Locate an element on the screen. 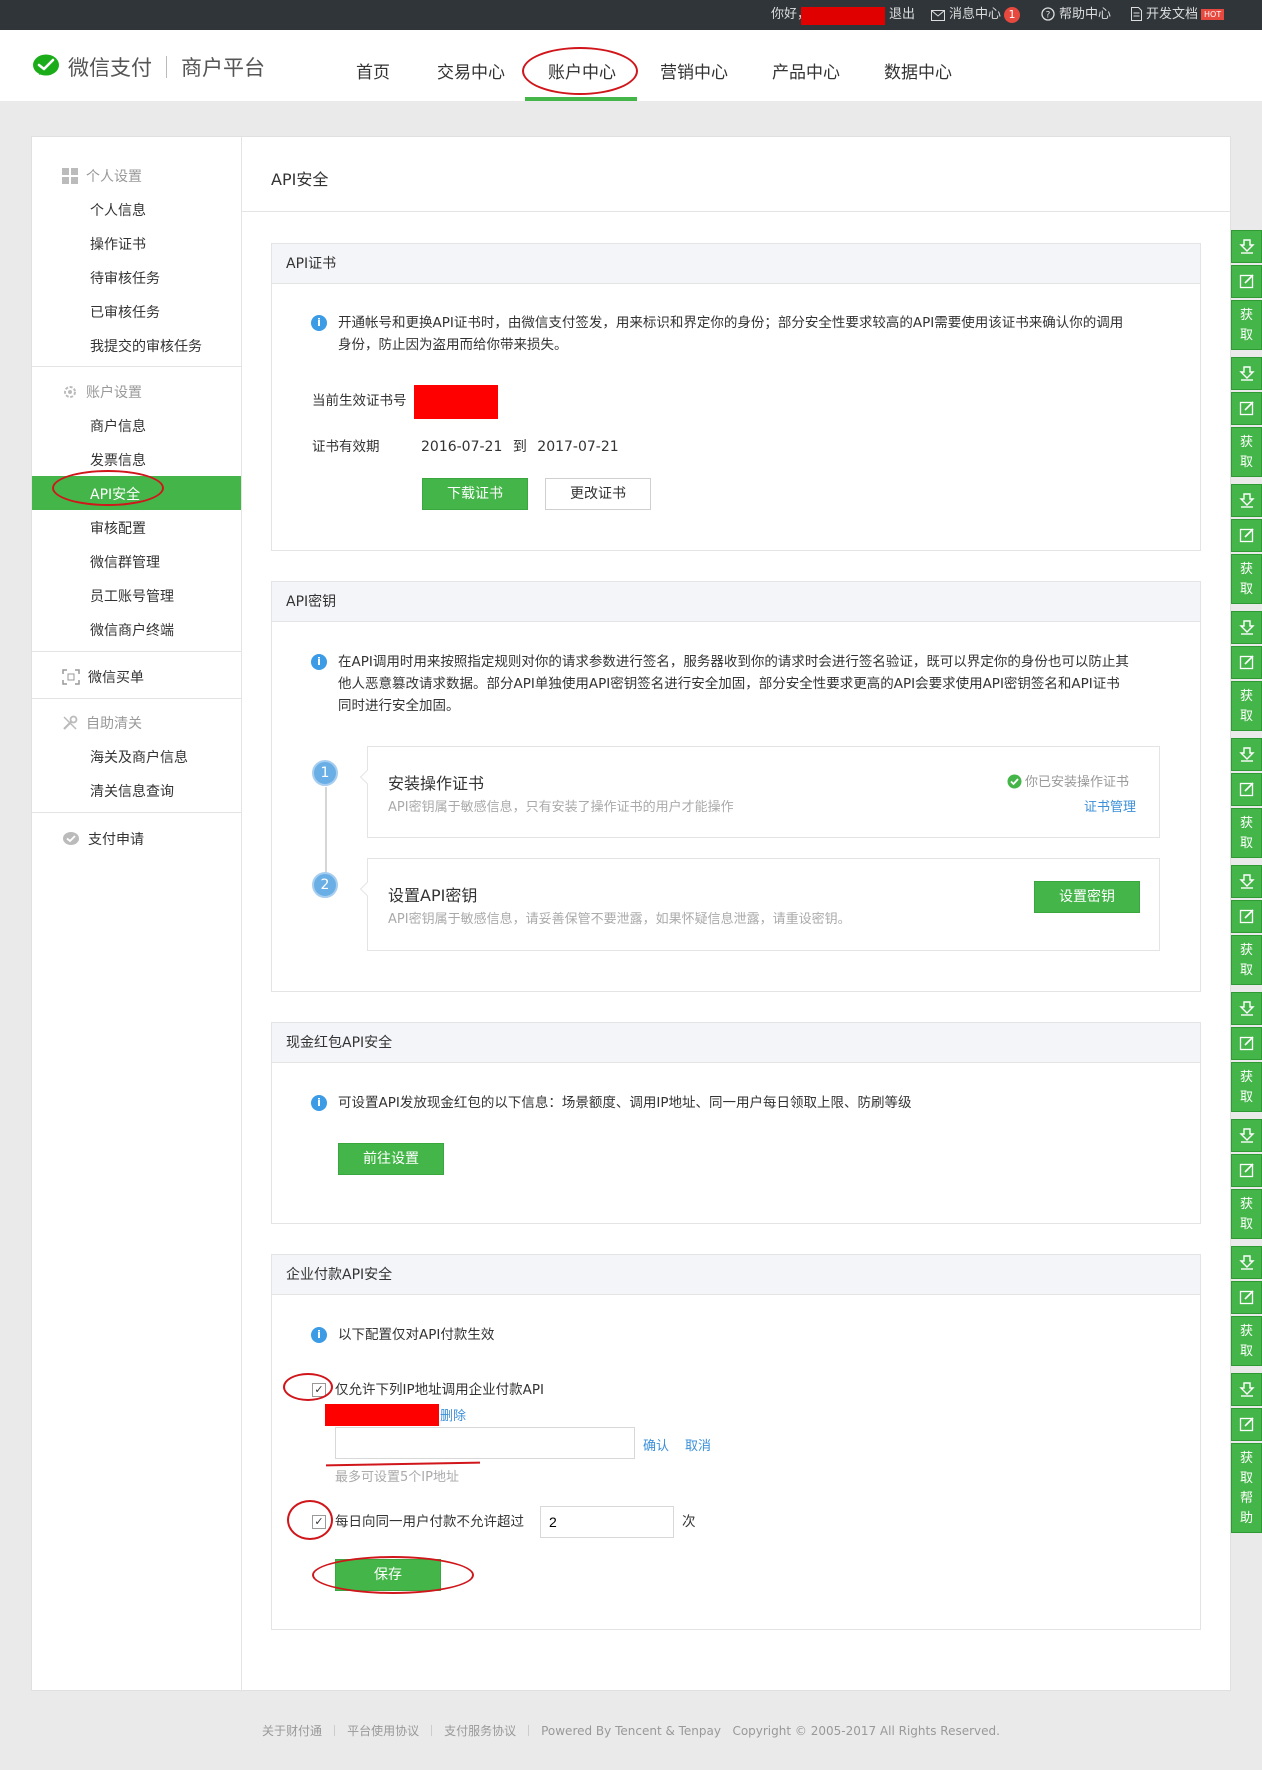  cert-validity-range: 2016-07-21 到 2017-07-21 is located at coordinates (520, 447).